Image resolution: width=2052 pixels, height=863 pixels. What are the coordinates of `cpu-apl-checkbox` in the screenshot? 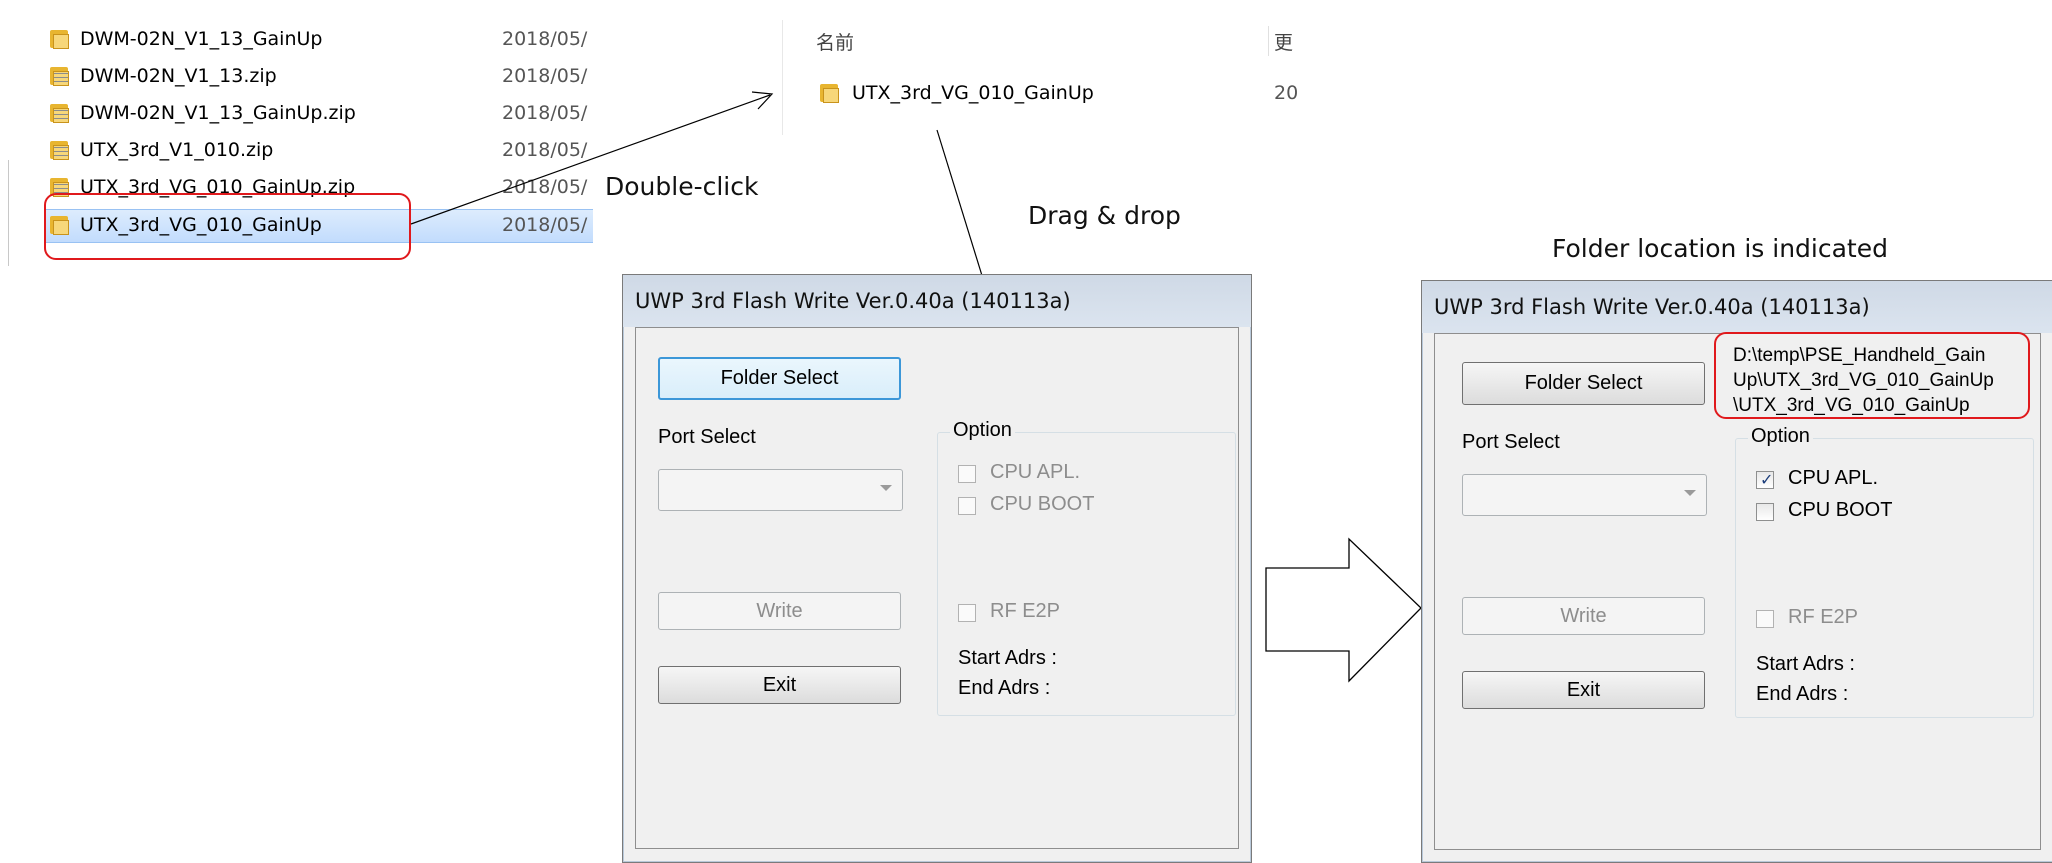 It's located at (967, 474).